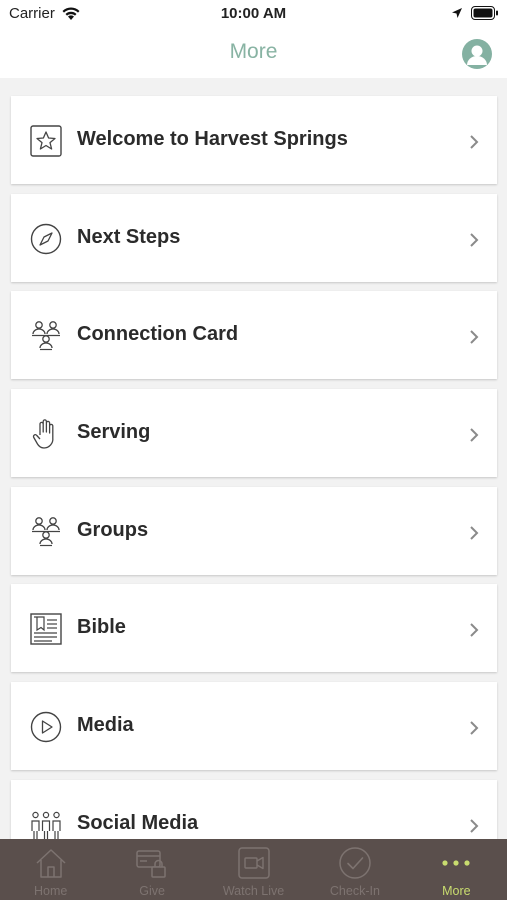  I want to click on tab-label: Check-In, so click(354, 891).